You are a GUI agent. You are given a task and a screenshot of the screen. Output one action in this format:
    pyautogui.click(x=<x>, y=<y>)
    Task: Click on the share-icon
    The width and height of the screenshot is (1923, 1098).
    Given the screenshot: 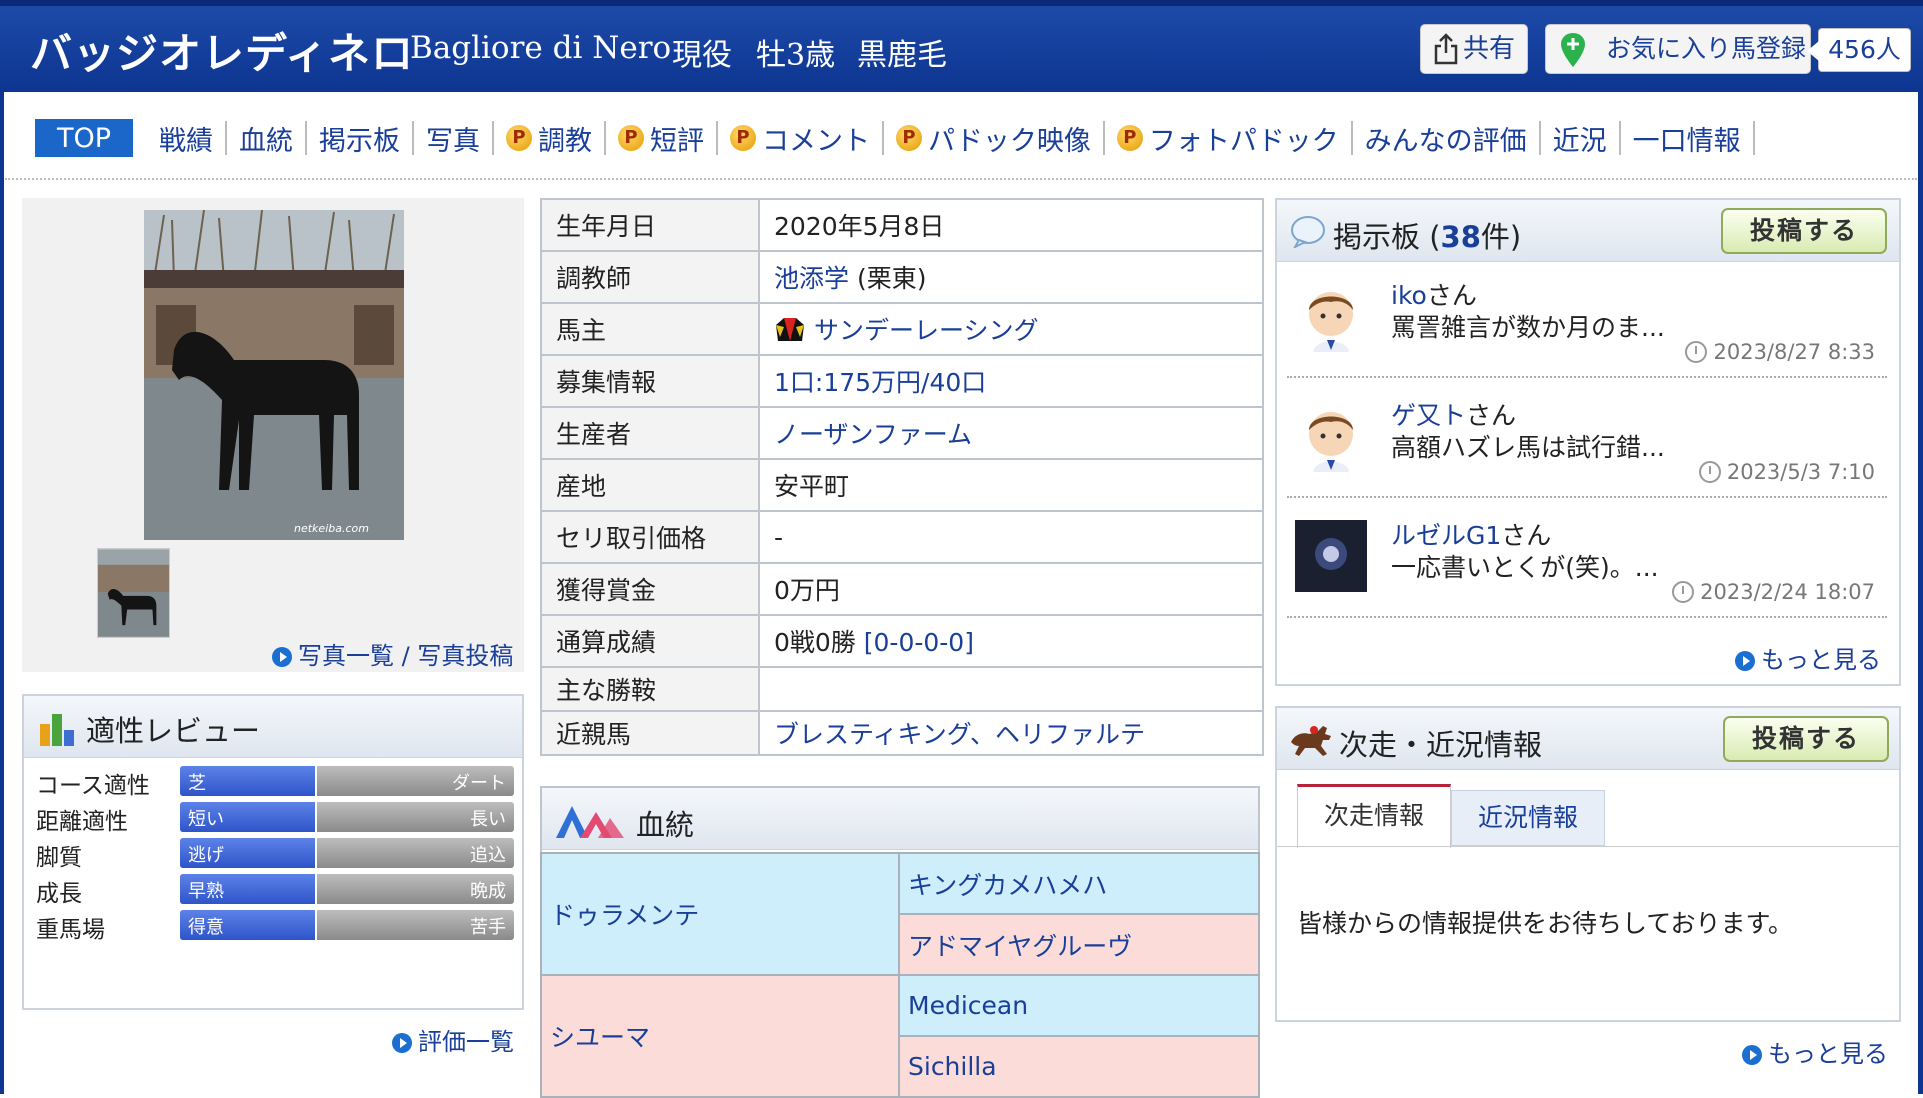 What is the action you would take?
    pyautogui.click(x=1446, y=49)
    